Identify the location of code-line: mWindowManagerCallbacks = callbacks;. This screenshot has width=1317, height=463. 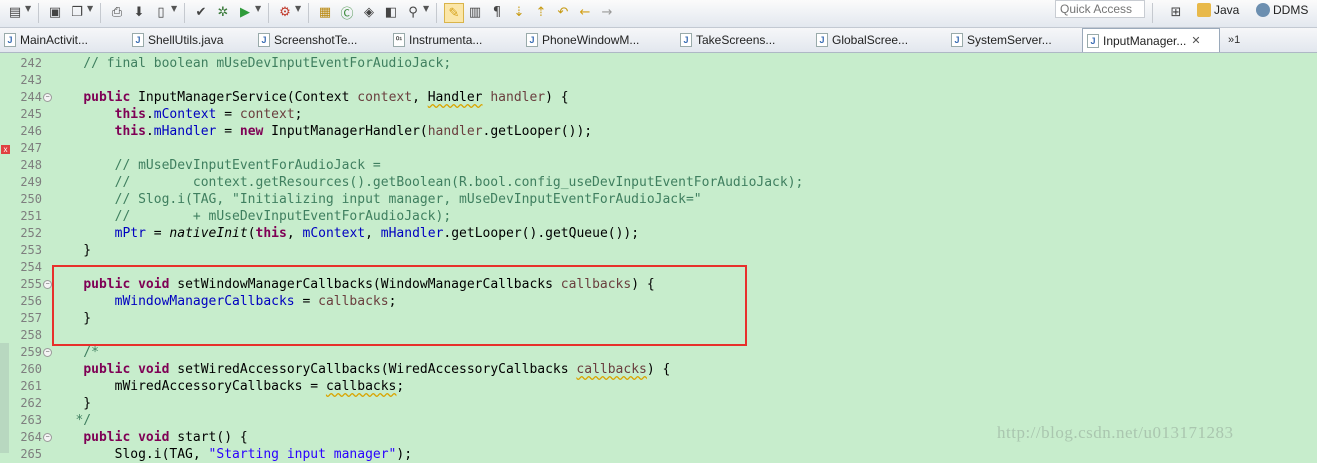
(684, 301).